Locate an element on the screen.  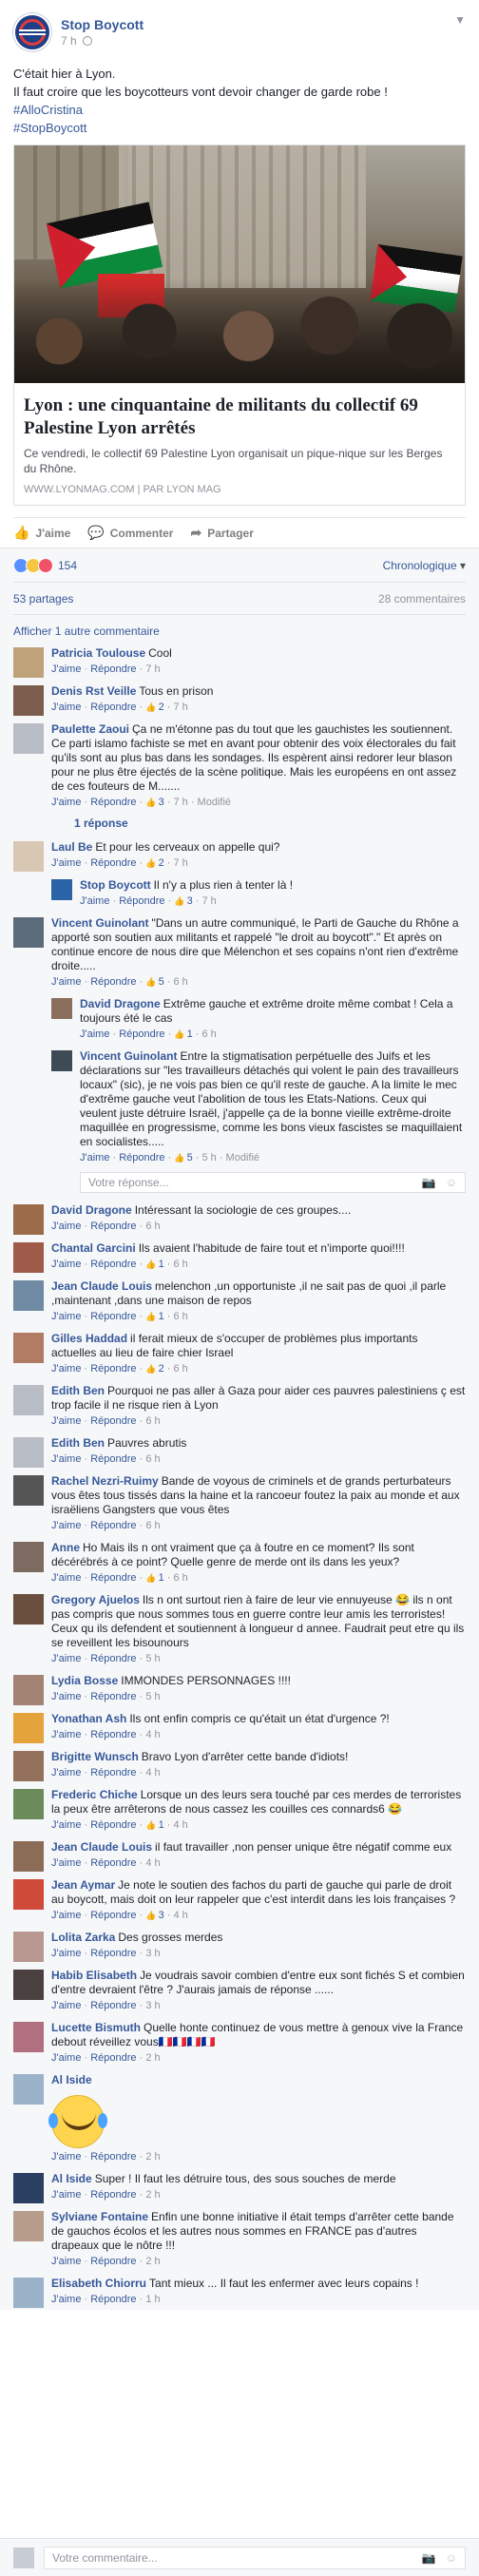
comment-author: Habib Elisabeth is located at coordinates (94, 1976).